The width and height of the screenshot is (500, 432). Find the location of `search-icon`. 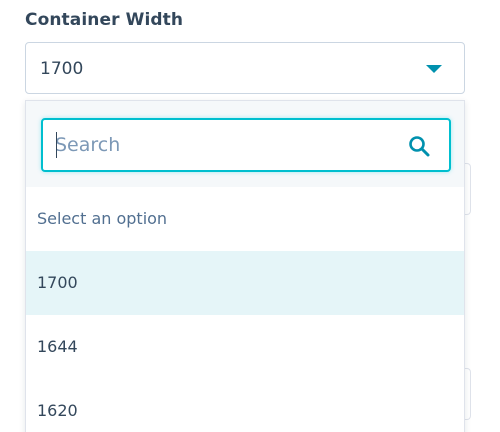

search-icon is located at coordinates (419, 146).